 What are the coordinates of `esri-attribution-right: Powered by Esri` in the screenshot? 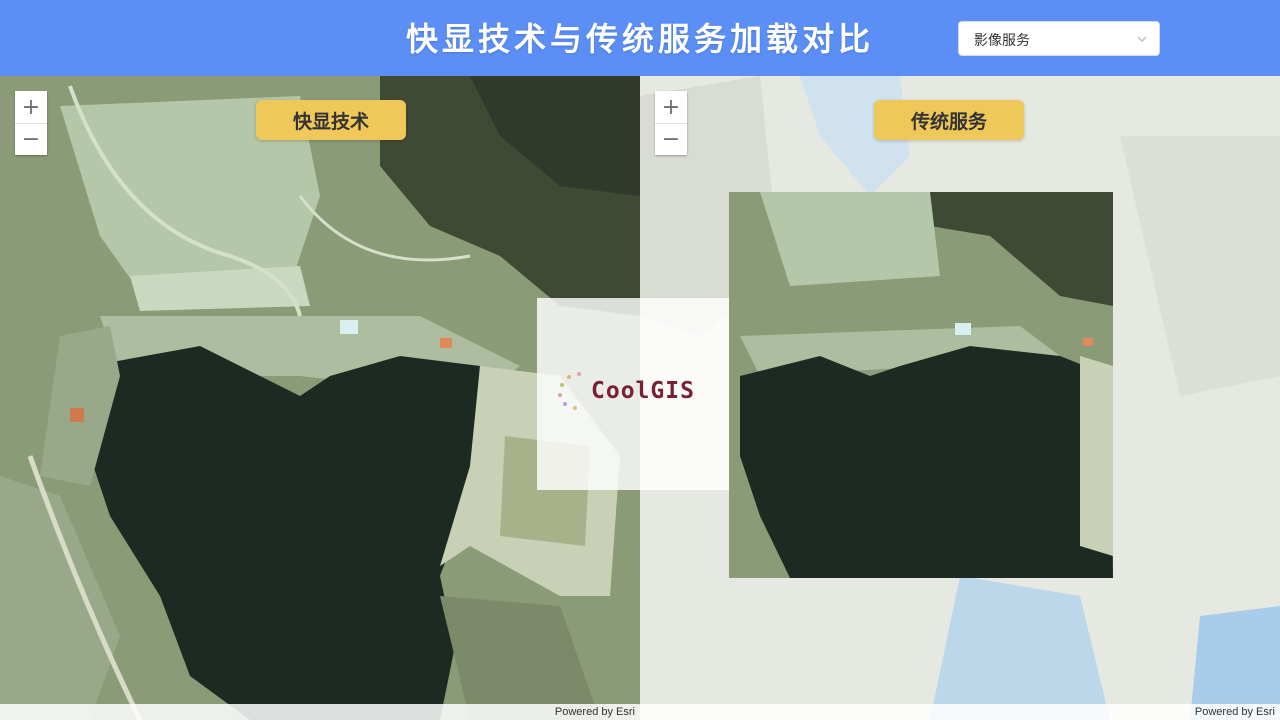 It's located at (960, 712).